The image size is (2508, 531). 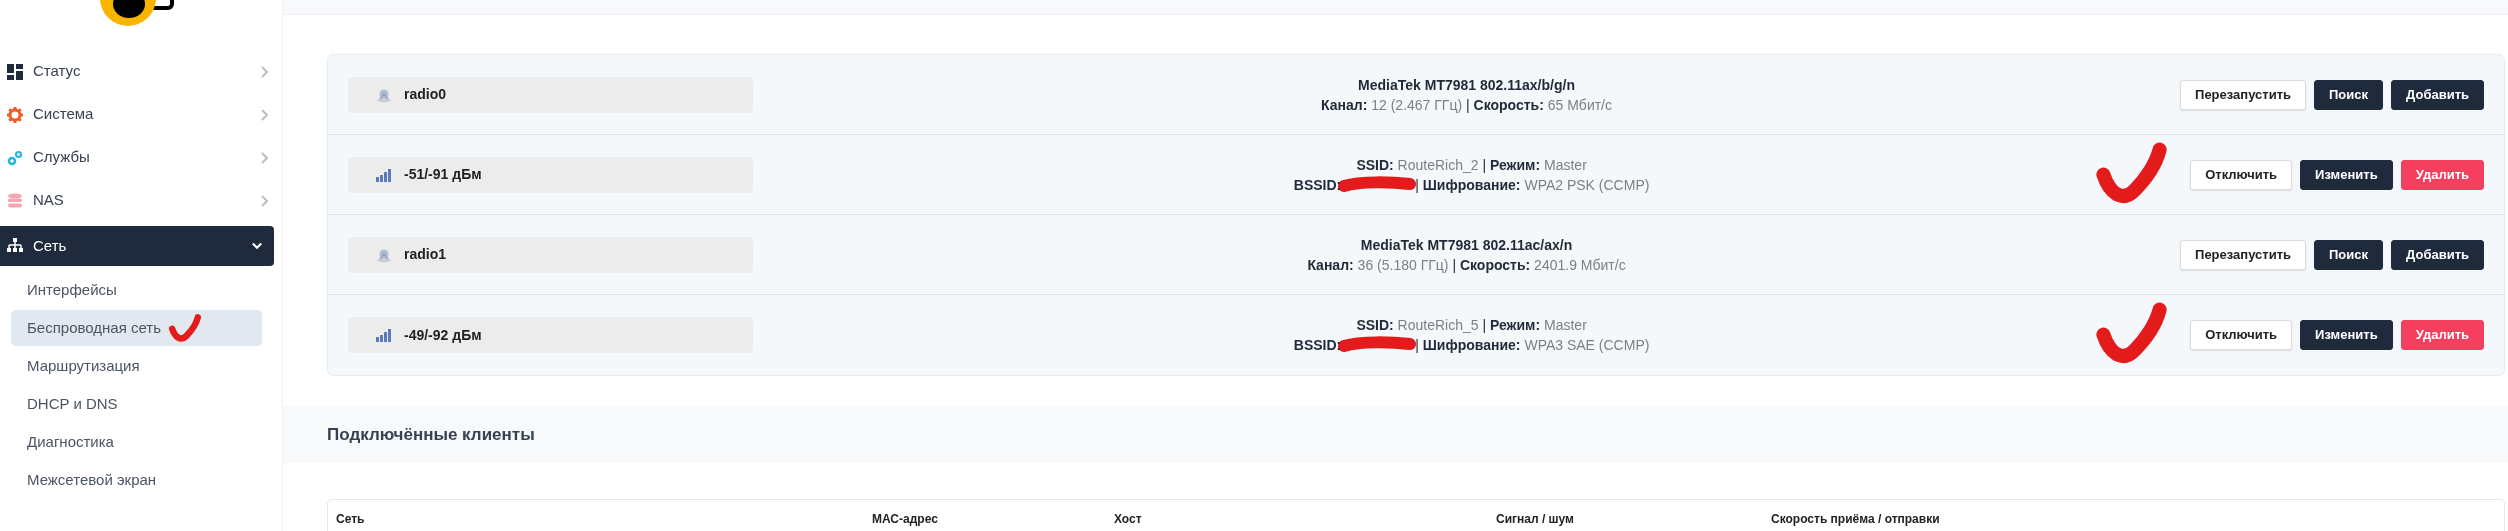 I want to click on gears-icon, so click(x=15, y=157).